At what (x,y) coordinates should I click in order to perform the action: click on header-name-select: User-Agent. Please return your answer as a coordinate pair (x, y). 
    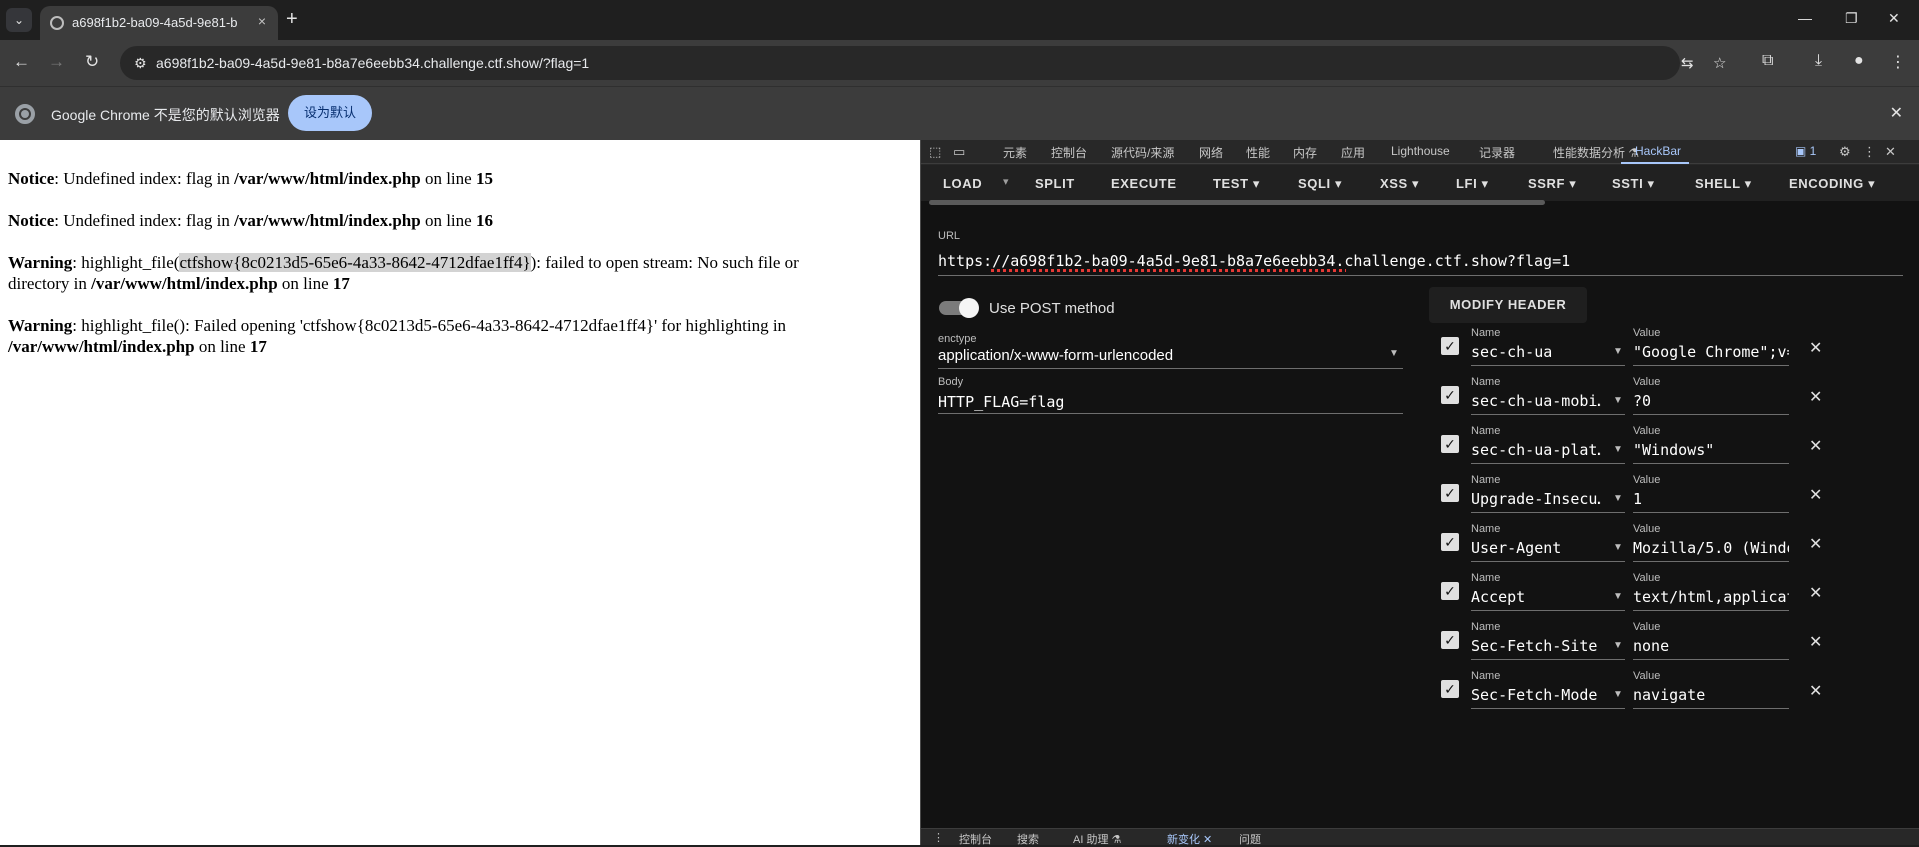
    Looking at the image, I should click on (1536, 548).